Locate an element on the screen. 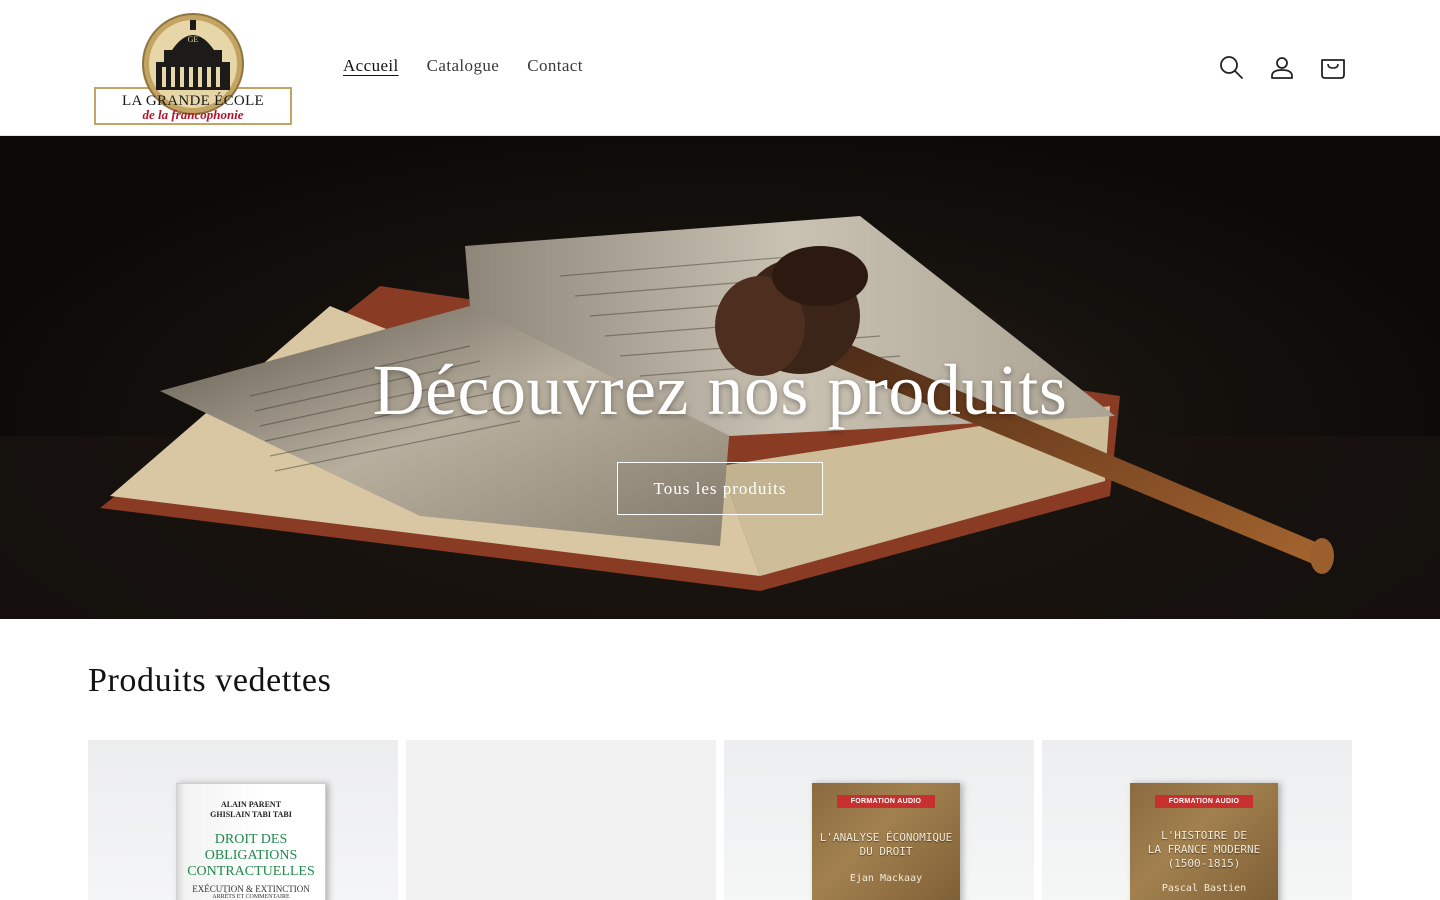 This screenshot has height=900, width=1440. book-authors: ALAIN PARENT GHISLAIN TABI TABI is located at coordinates (251, 809).